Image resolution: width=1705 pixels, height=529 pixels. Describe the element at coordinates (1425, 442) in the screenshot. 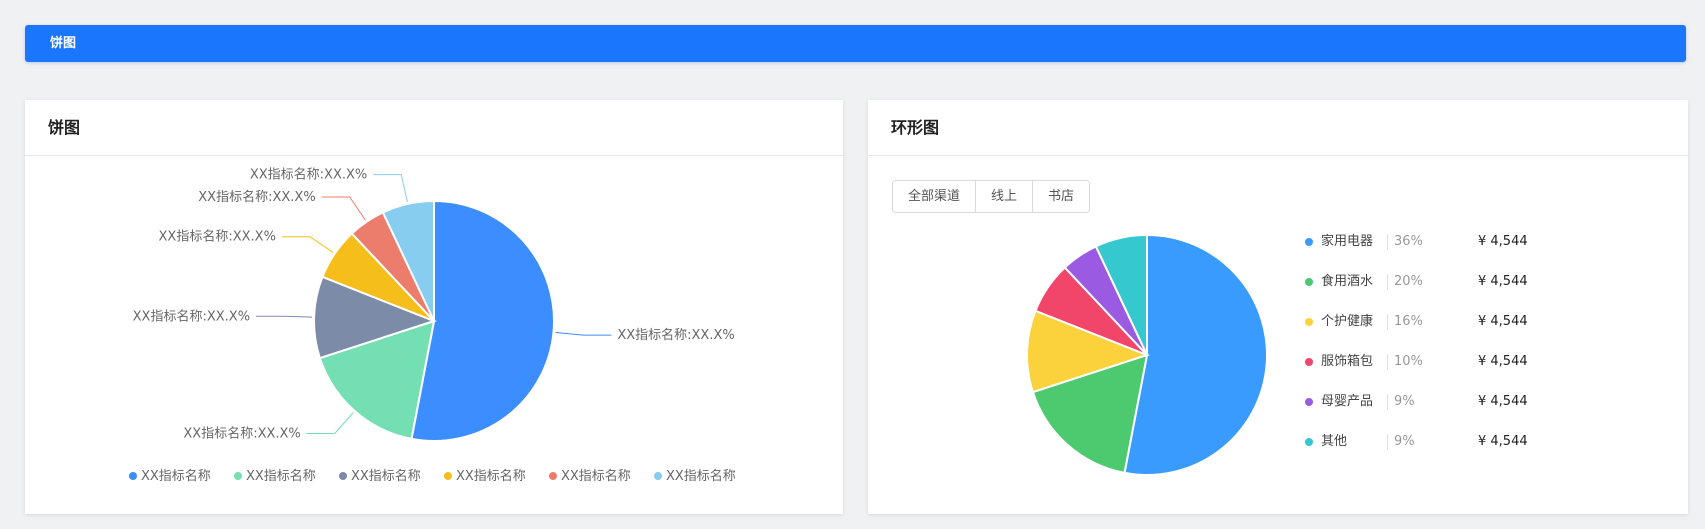

I see `legend-row: 其他 9% ¥ 4,544` at that location.